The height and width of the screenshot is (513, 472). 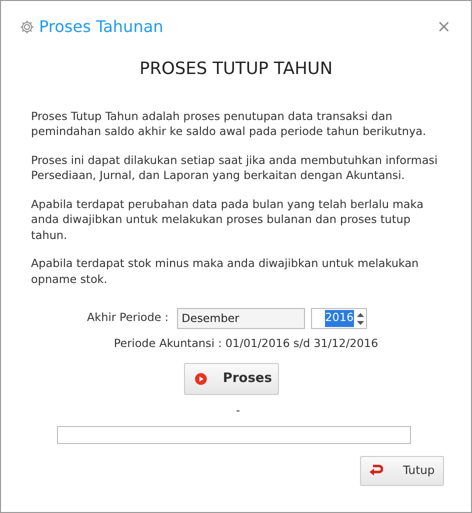 What do you see at coordinates (376, 471) in the screenshot?
I see `return-arrow-icon` at bounding box center [376, 471].